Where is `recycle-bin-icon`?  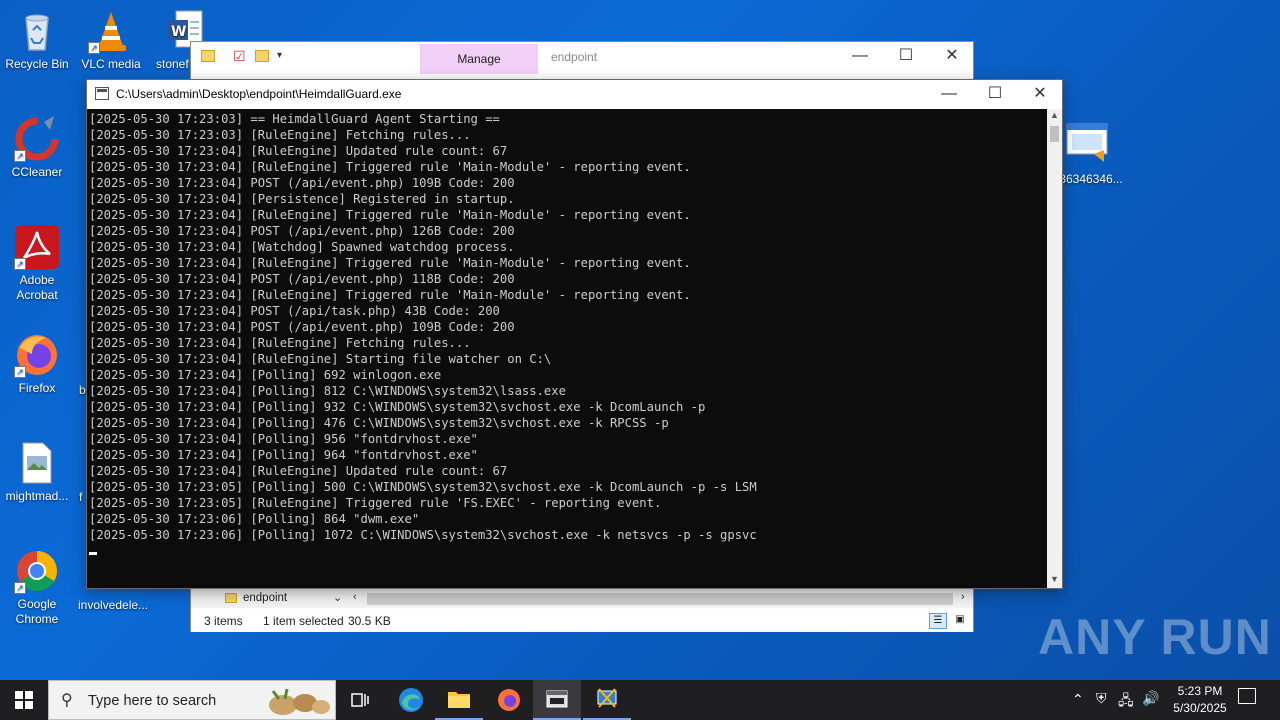
recycle-bin-icon is located at coordinates (37, 31).